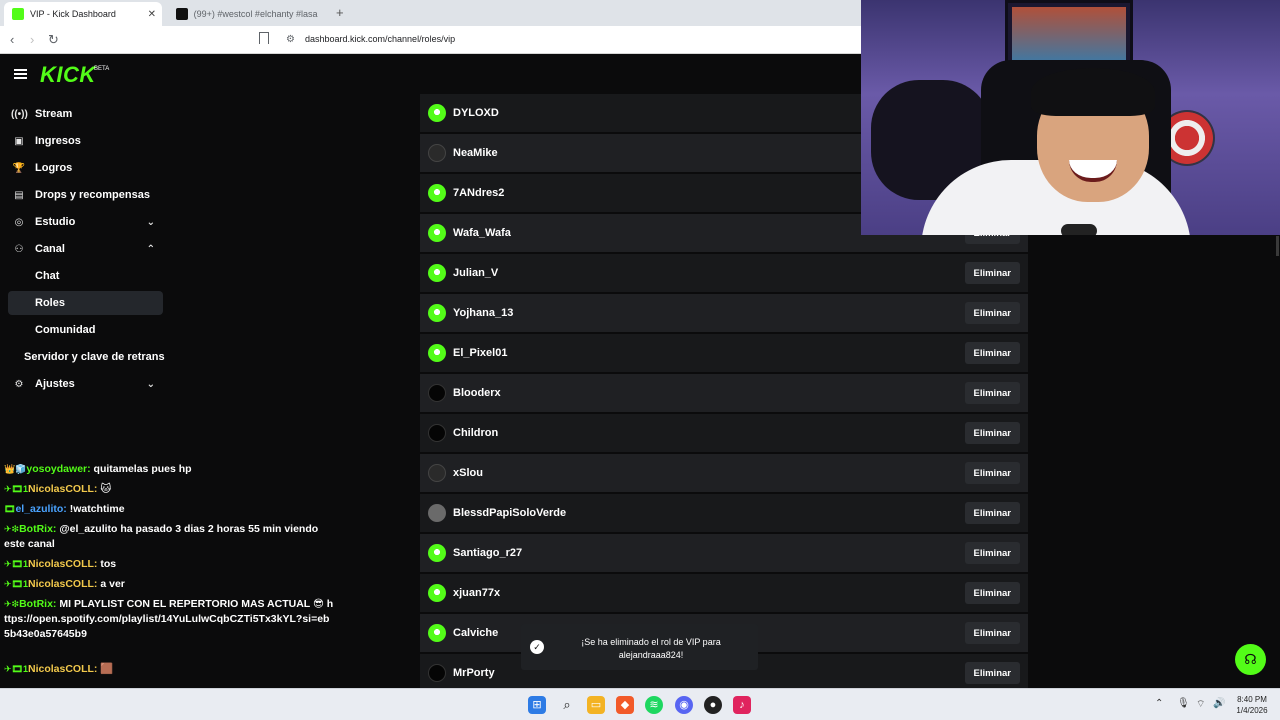  Describe the element at coordinates (487, 553) in the screenshot. I see `vip-username: Santiago_r27` at that location.